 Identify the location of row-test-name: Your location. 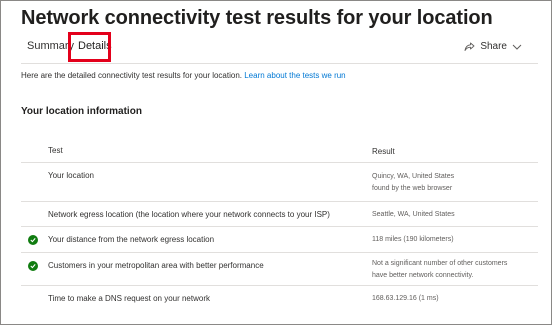
(71, 175).